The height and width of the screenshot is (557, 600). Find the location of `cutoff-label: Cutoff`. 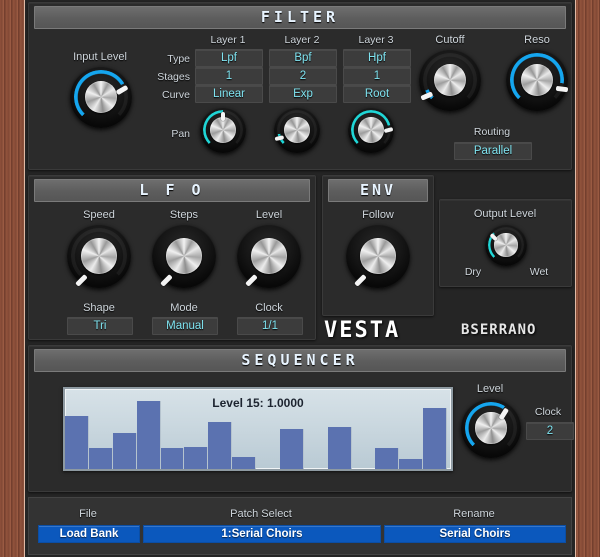

cutoff-label: Cutoff is located at coordinates (450, 40).